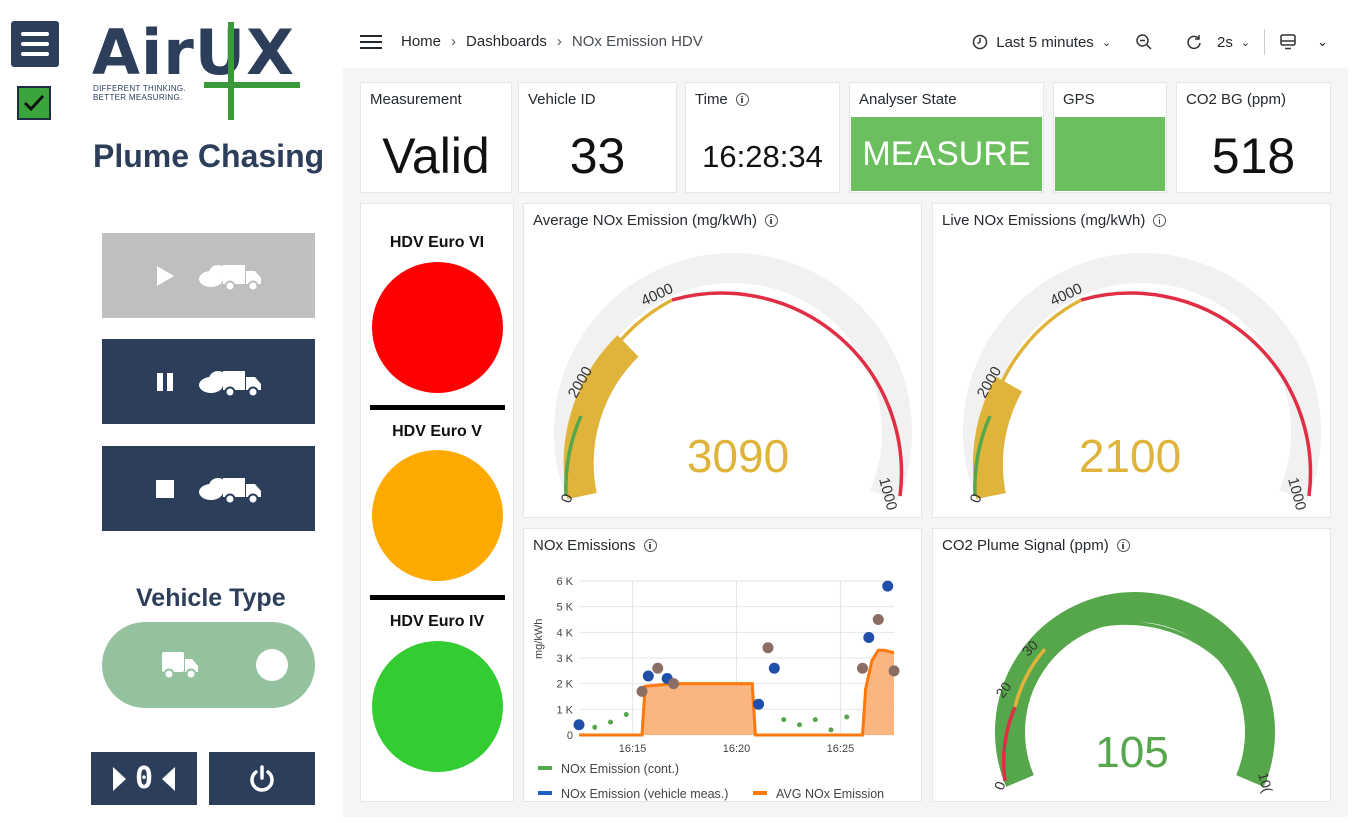 The image size is (1360, 823). I want to click on y-tick-label: 5 K, so click(564, 608).